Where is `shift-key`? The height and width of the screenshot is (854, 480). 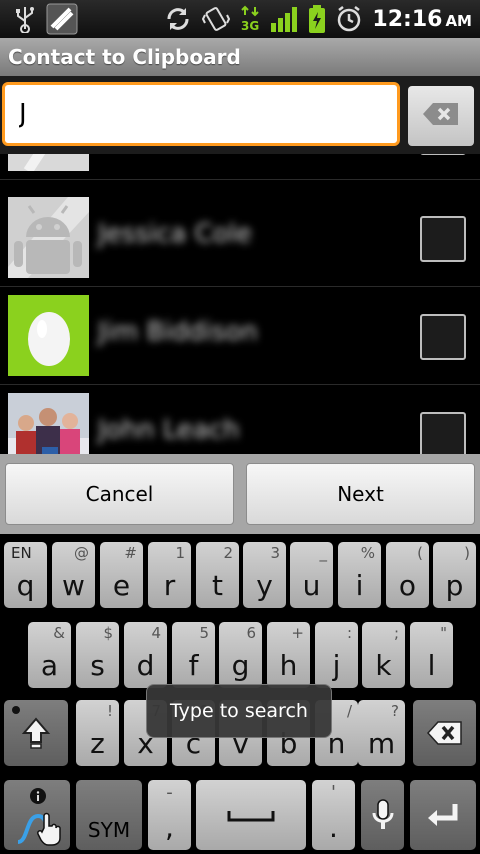
shift-key is located at coordinates (36, 733).